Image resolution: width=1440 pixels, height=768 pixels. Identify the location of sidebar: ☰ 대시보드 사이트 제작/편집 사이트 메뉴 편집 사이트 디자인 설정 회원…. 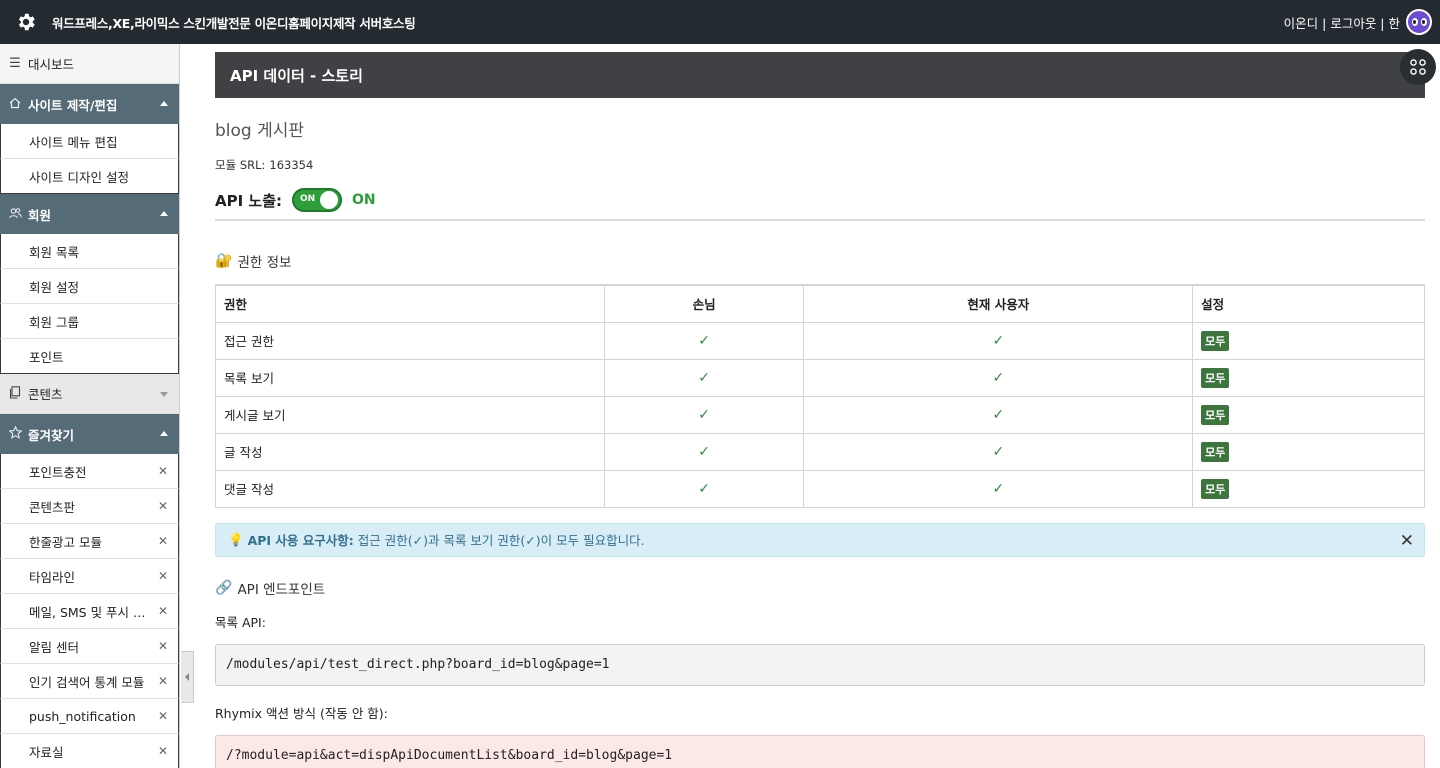
(90, 406).